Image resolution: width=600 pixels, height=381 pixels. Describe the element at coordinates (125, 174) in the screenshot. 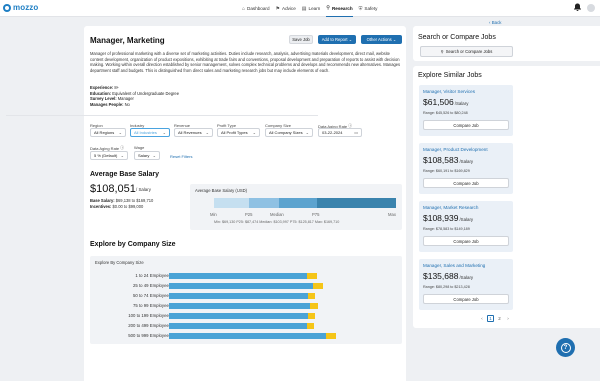

I see `avg-salary-title: Average Base Salary` at that location.